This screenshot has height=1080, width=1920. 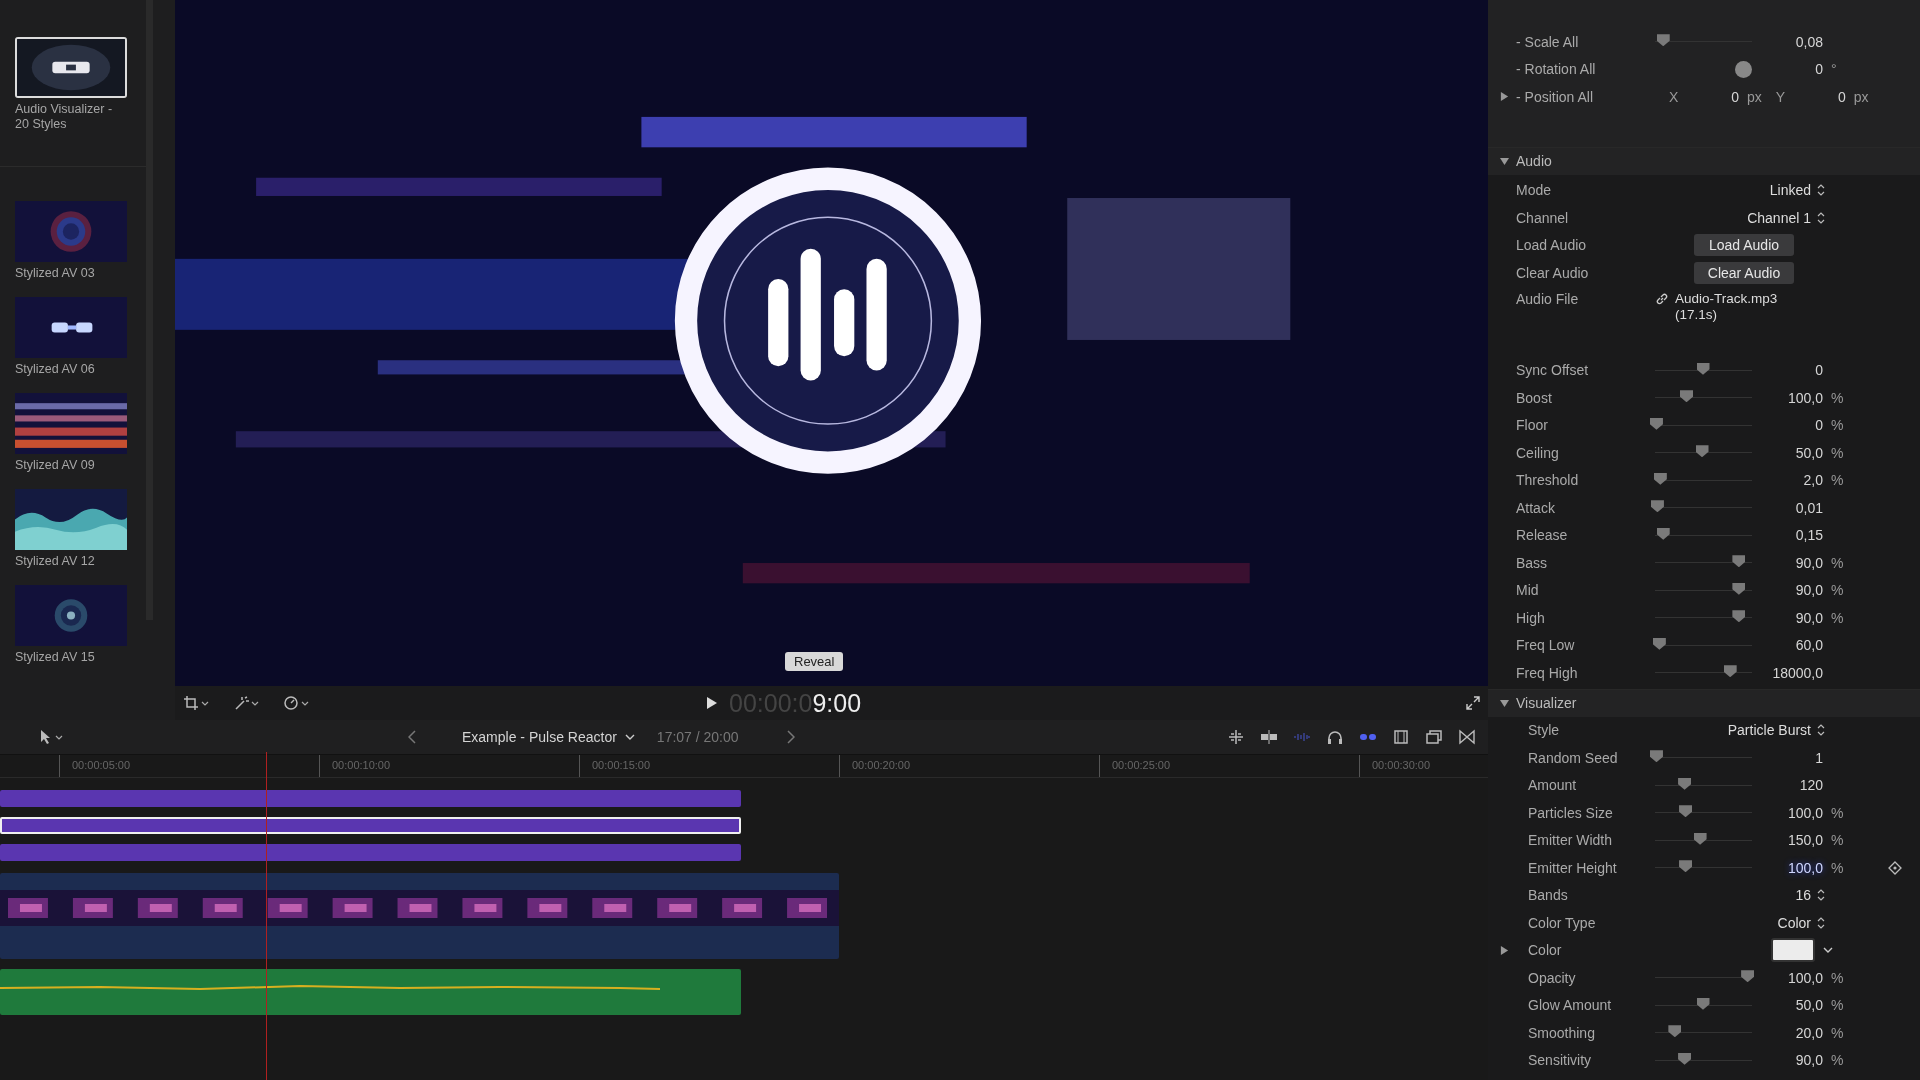 What do you see at coordinates (814, 661) in the screenshot?
I see `title-marker: Reveal` at bounding box center [814, 661].